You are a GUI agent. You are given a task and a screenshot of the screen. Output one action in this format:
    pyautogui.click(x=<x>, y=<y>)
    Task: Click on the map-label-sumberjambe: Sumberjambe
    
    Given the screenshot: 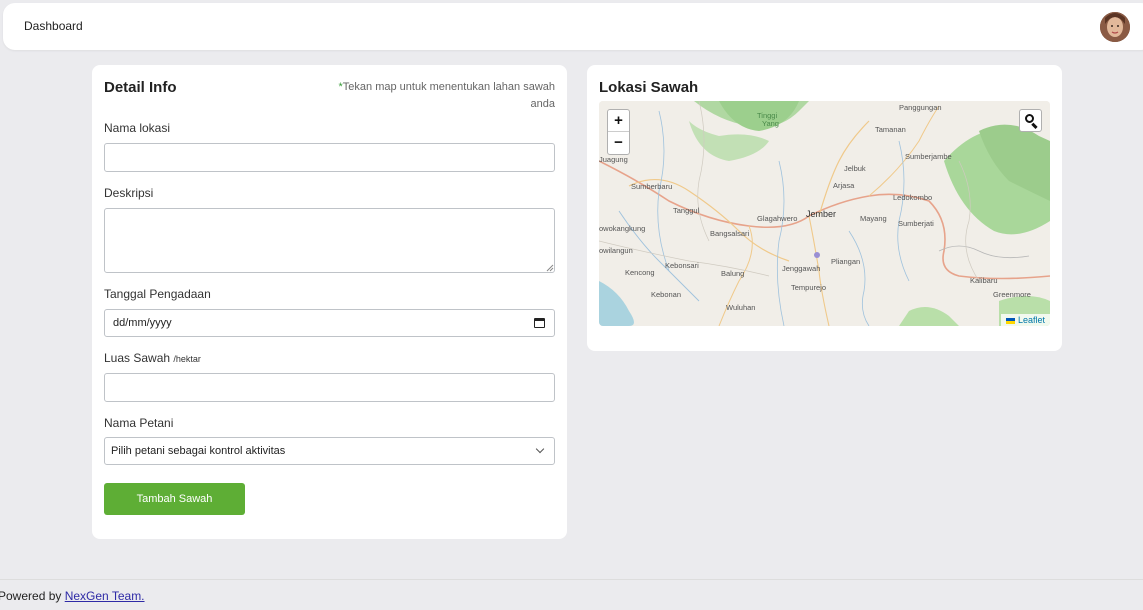 What is the action you would take?
    pyautogui.click(x=928, y=156)
    